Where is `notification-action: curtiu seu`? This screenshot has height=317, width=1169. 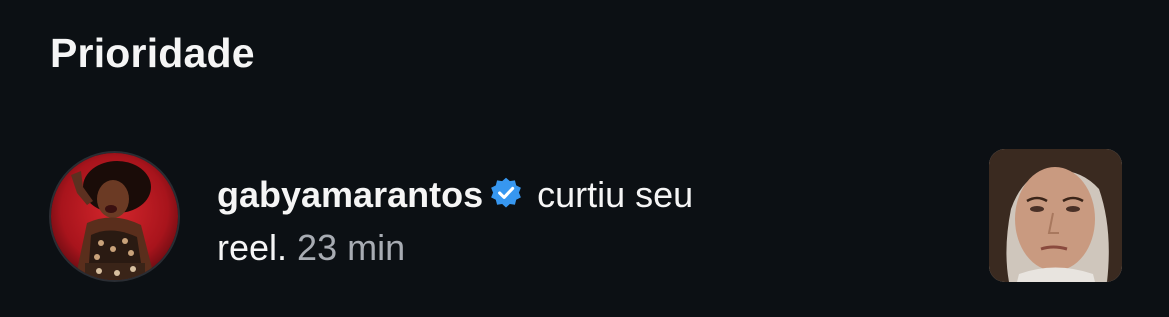
notification-action: curtiu seu is located at coordinates (615, 194).